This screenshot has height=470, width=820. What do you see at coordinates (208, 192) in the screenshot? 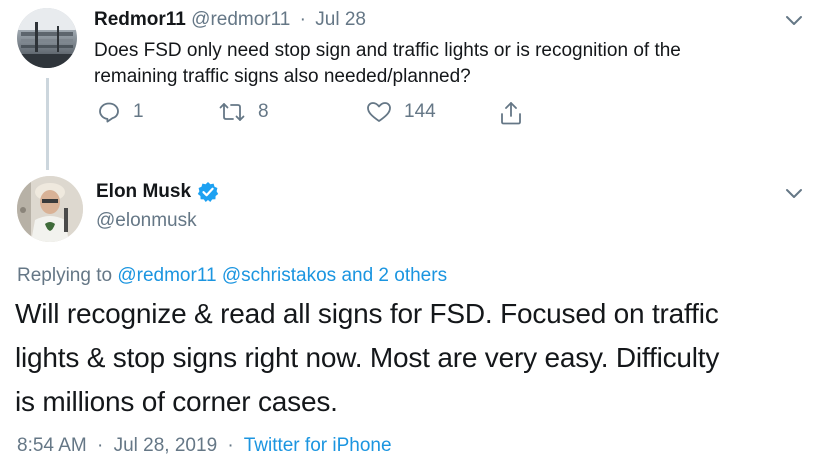
I see `verified-badge-icon` at bounding box center [208, 192].